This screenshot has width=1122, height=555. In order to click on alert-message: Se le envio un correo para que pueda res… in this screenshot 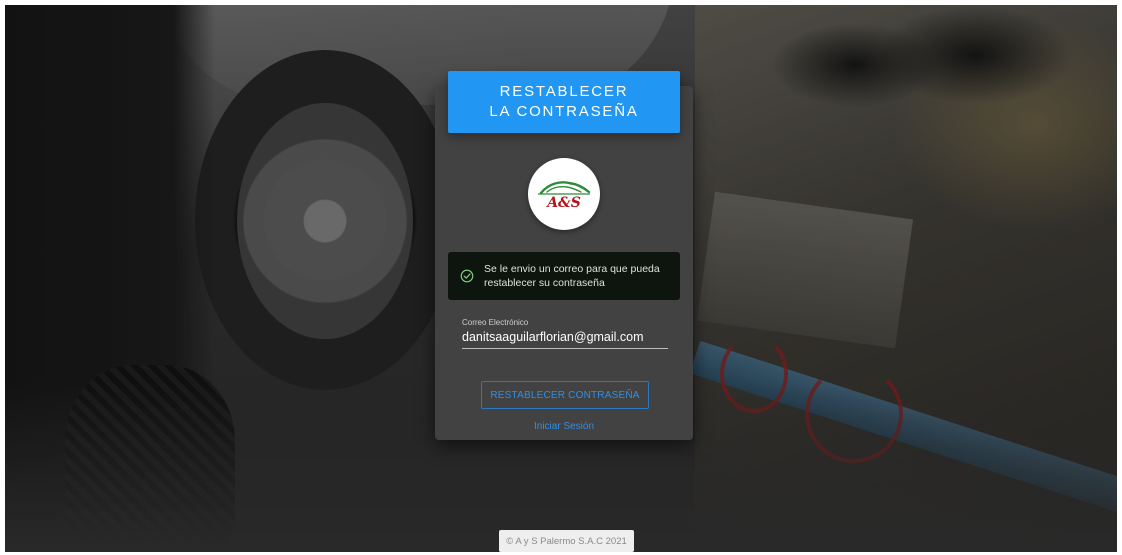, I will do `click(572, 276)`.